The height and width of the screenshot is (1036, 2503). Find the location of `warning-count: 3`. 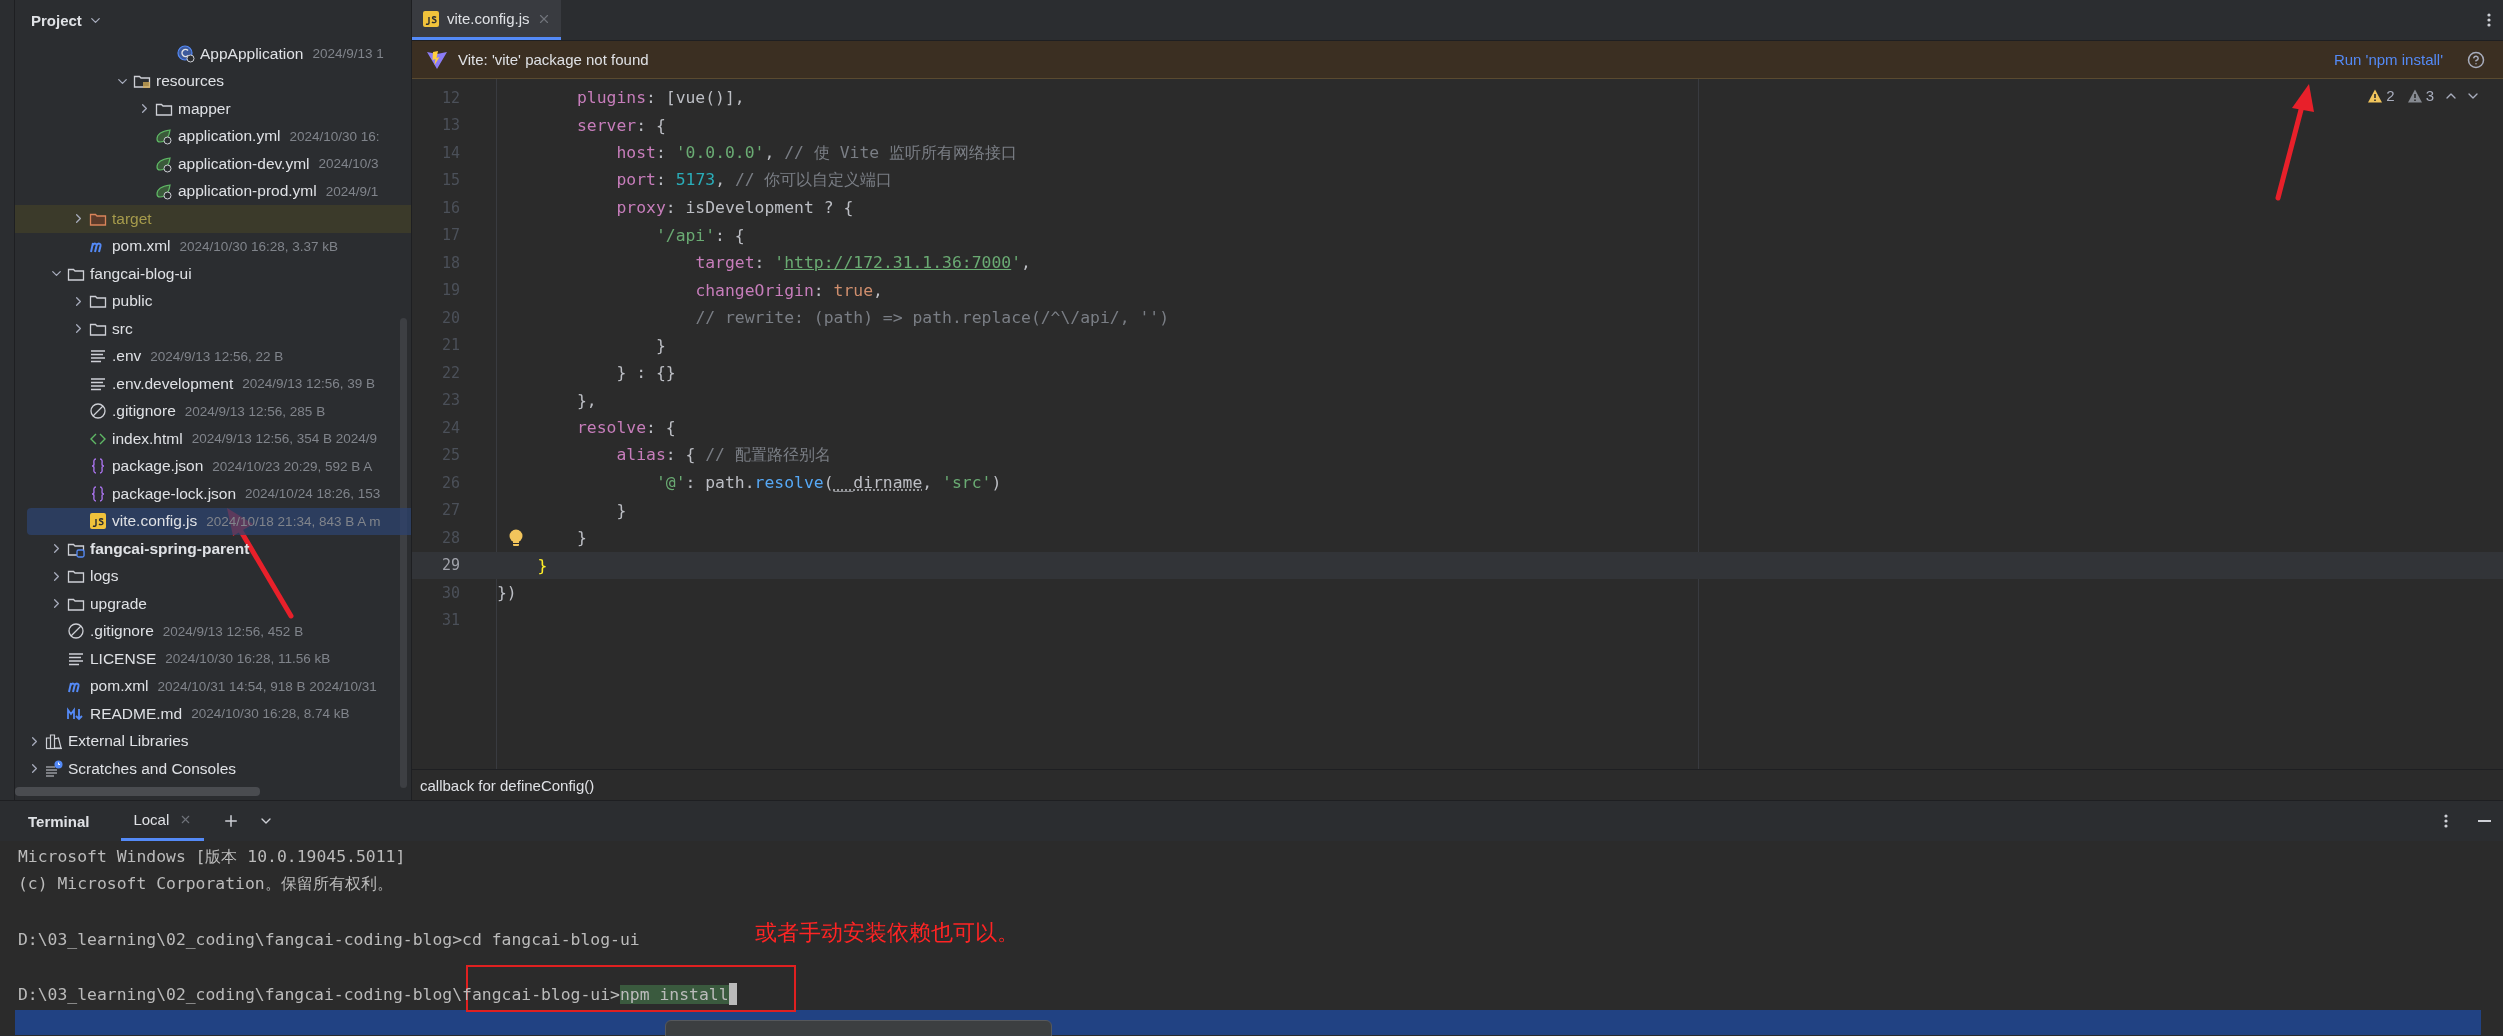

warning-count: 3 is located at coordinates (2420, 95).